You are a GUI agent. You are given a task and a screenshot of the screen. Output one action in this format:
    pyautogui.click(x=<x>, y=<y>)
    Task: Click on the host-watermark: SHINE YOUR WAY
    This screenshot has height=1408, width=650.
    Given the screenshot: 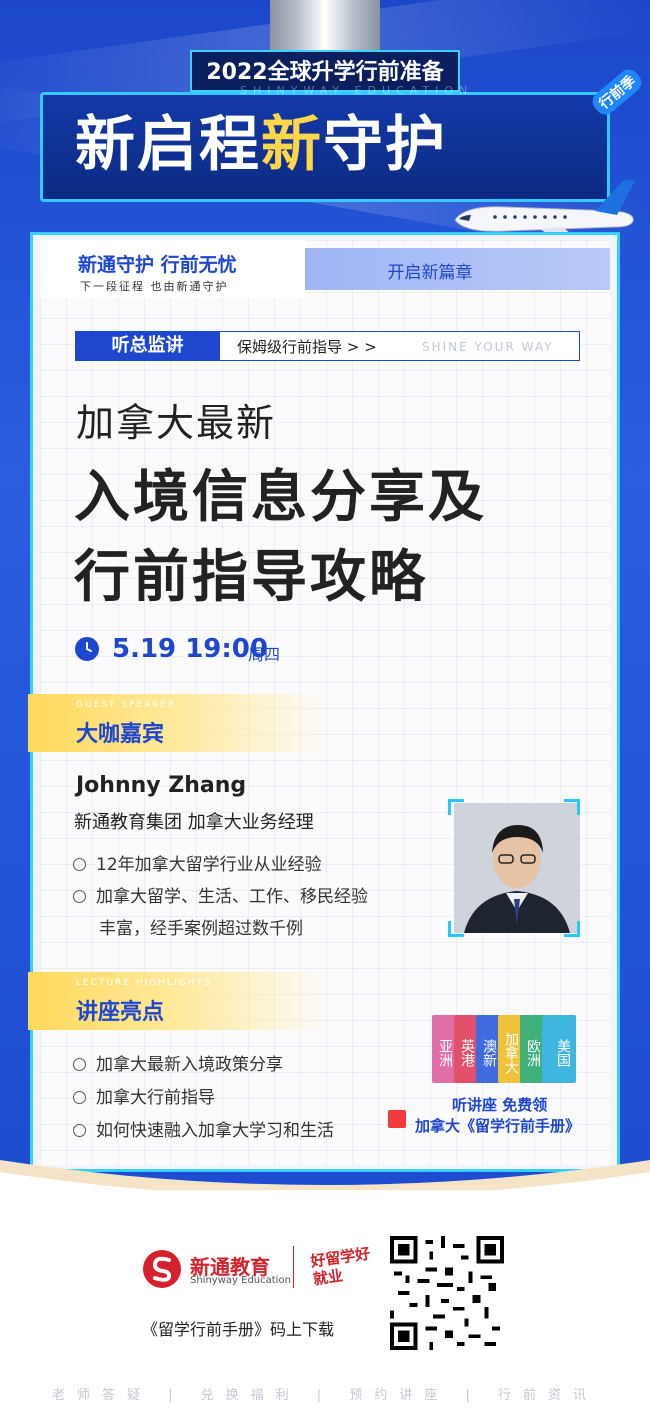 What is the action you would take?
    pyautogui.click(x=488, y=347)
    